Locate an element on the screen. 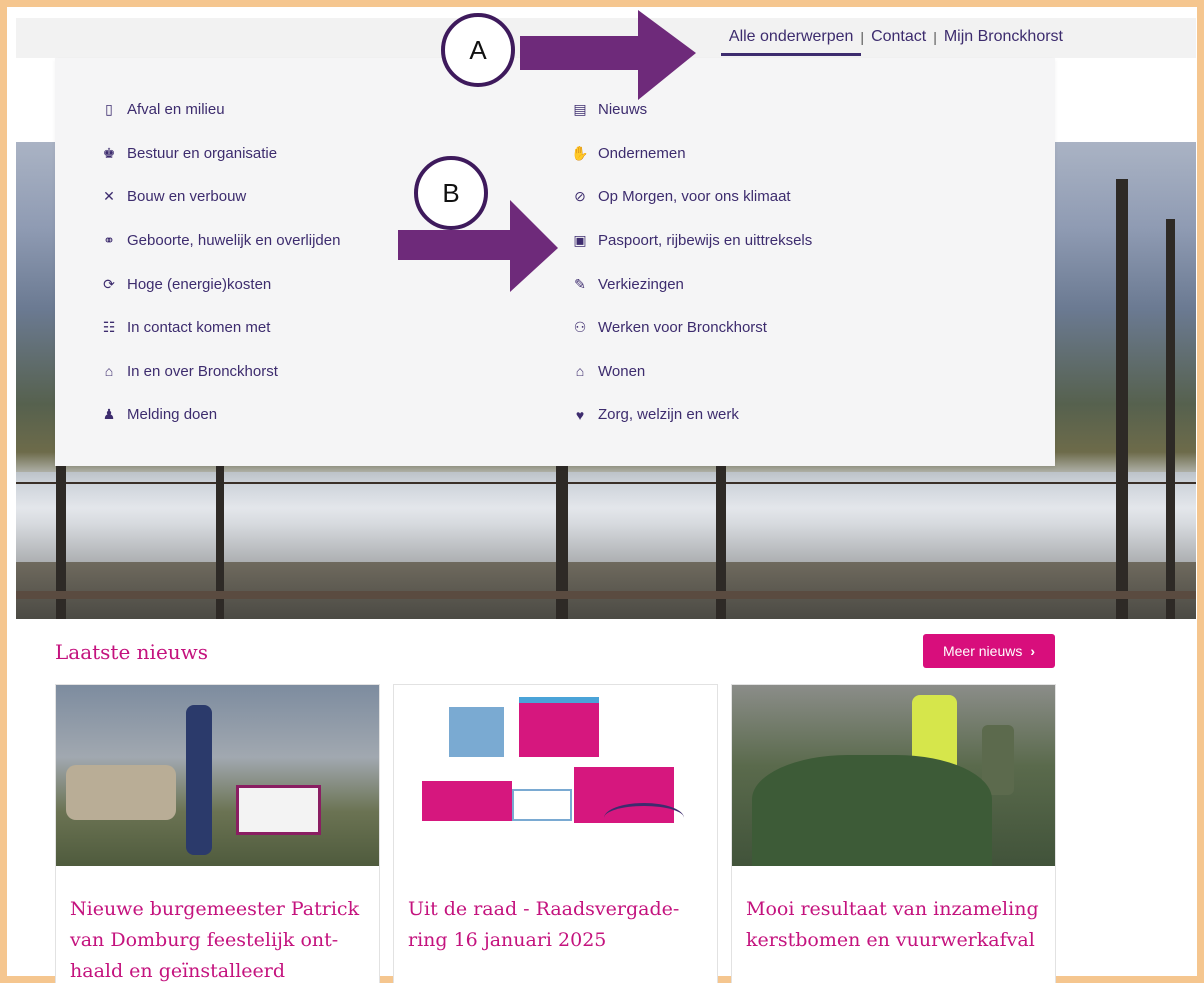  nav-contact: Contact is located at coordinates (898, 37).